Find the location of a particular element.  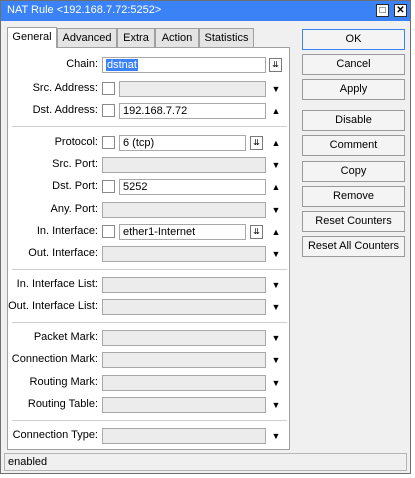

tab-general: General is located at coordinates (32, 37).